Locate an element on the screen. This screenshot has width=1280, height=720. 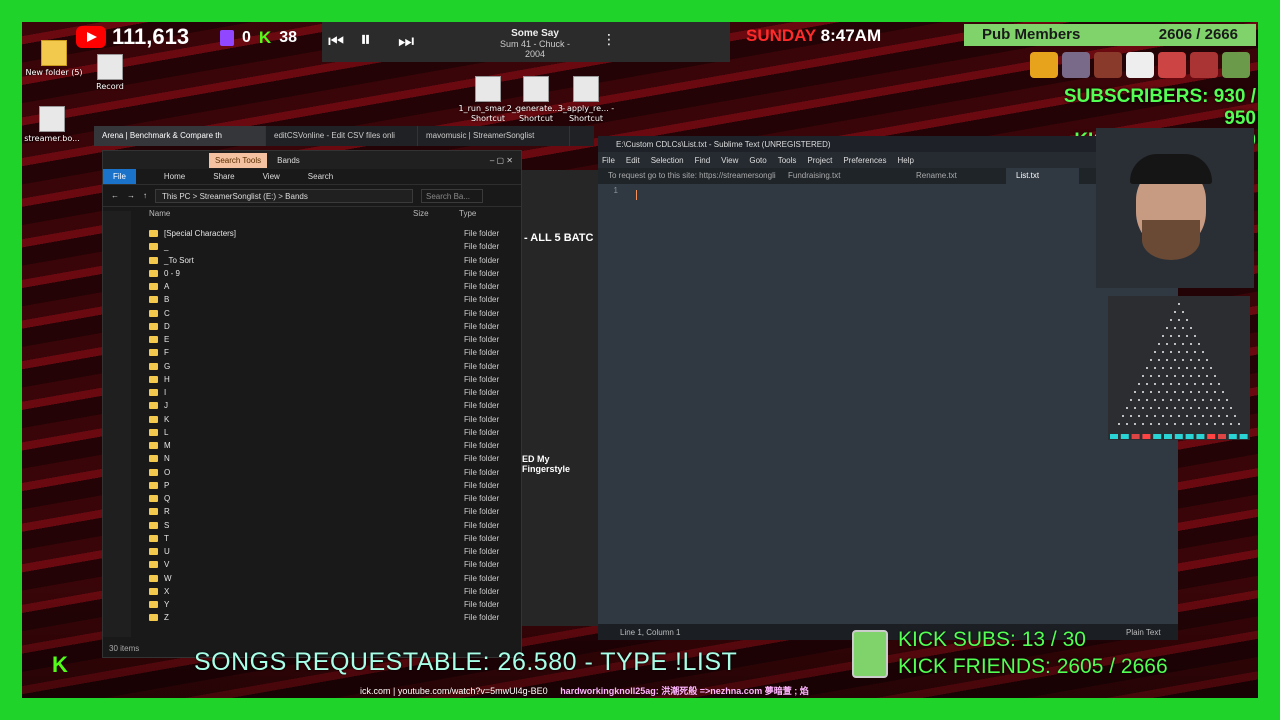
menu-item: Edit is located at coordinates (633, 160).